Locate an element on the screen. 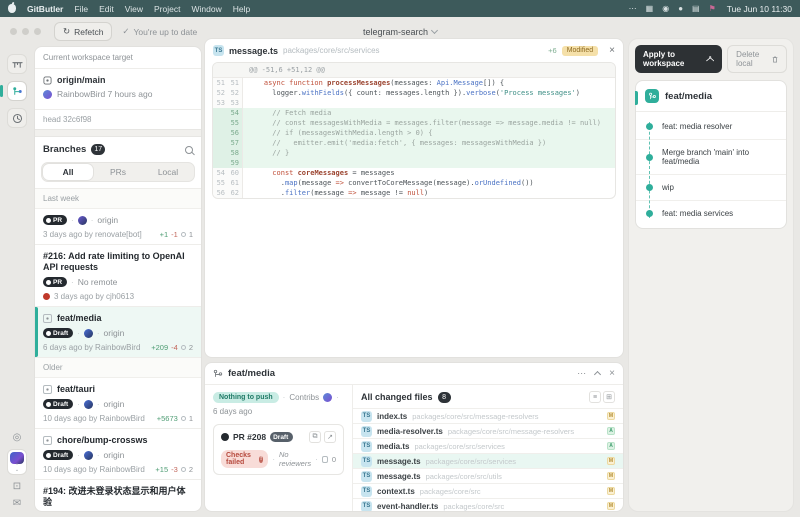  apply-to-workspace-button: Apply to workspace is located at coordinates (679, 59).